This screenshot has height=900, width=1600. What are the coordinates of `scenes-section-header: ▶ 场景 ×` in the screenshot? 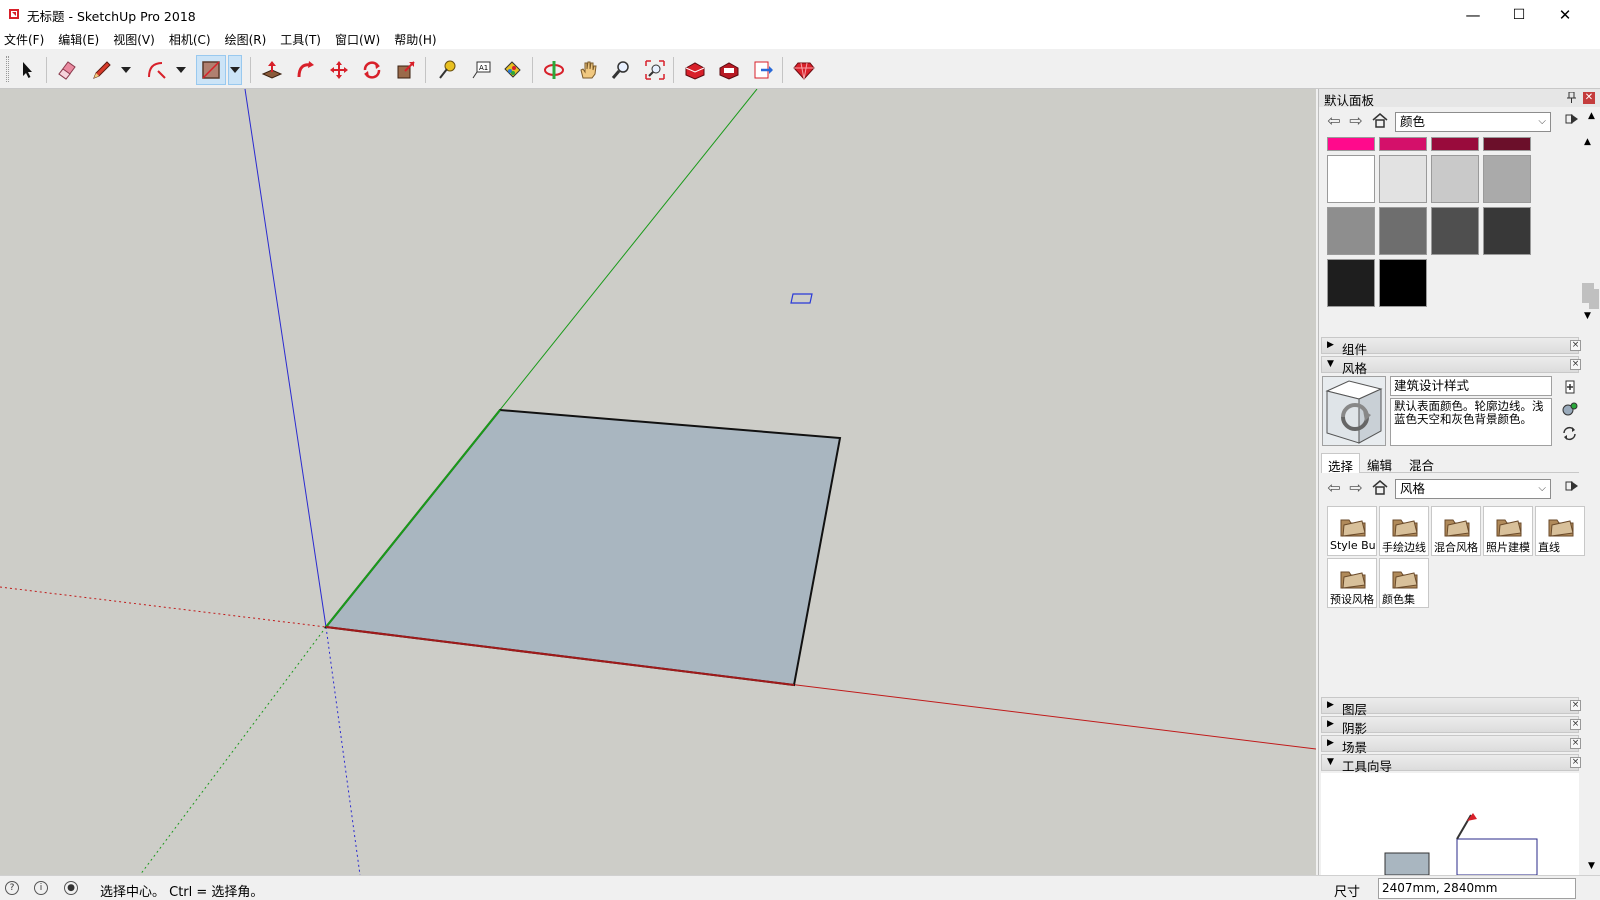 It's located at (1451, 745).